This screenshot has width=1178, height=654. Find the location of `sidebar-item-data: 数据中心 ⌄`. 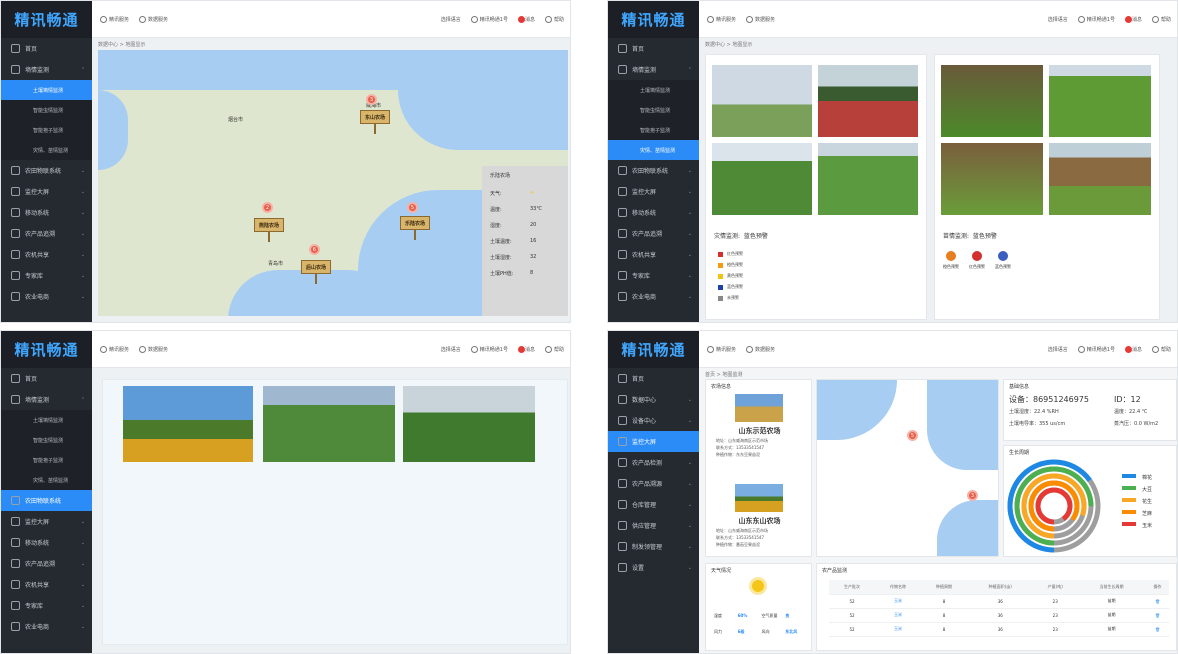

sidebar-item-data: 数据中心 ⌄ is located at coordinates (653, 399).